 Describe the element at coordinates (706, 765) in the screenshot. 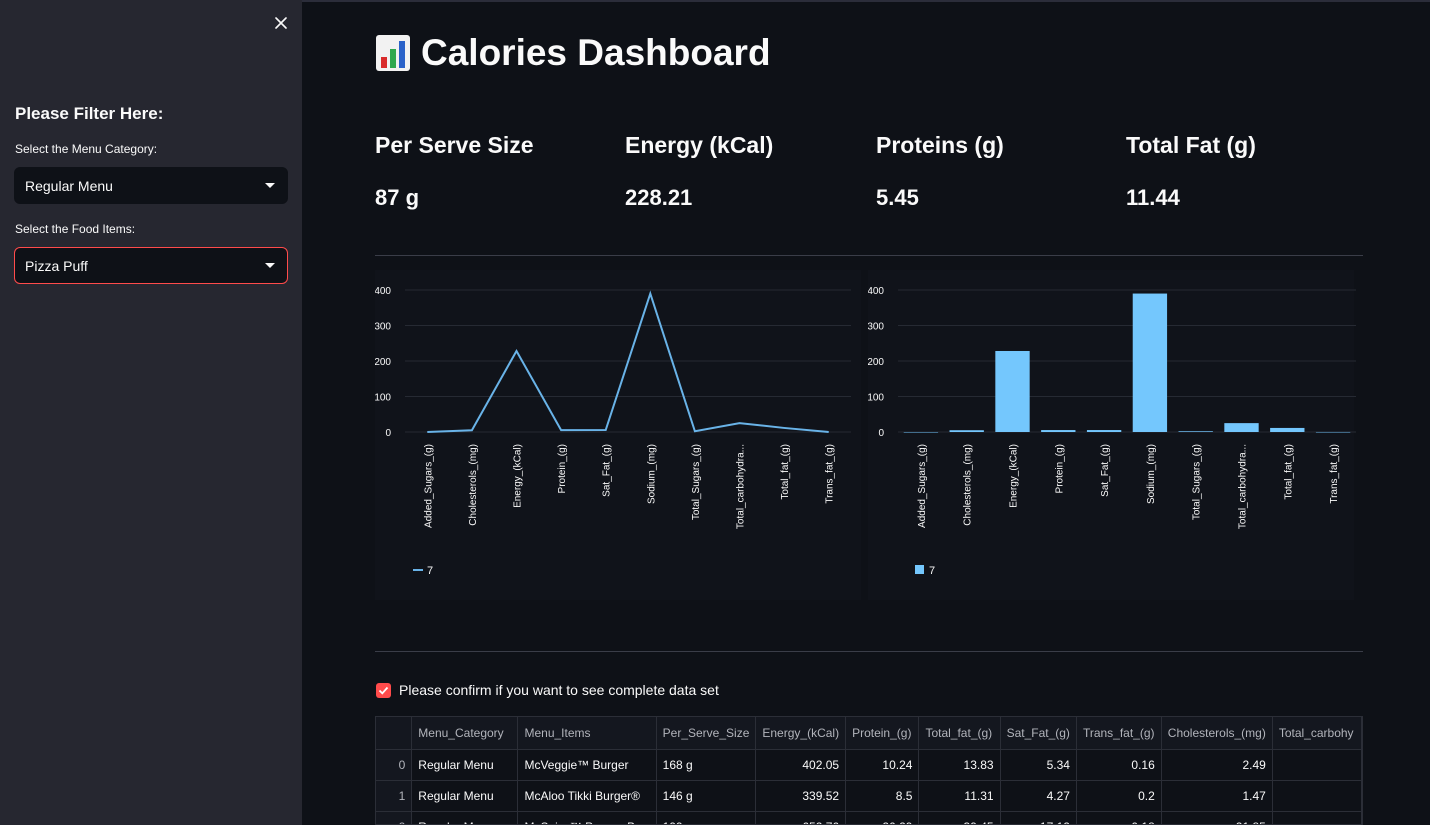

I see `table-cell: 168 g` at that location.